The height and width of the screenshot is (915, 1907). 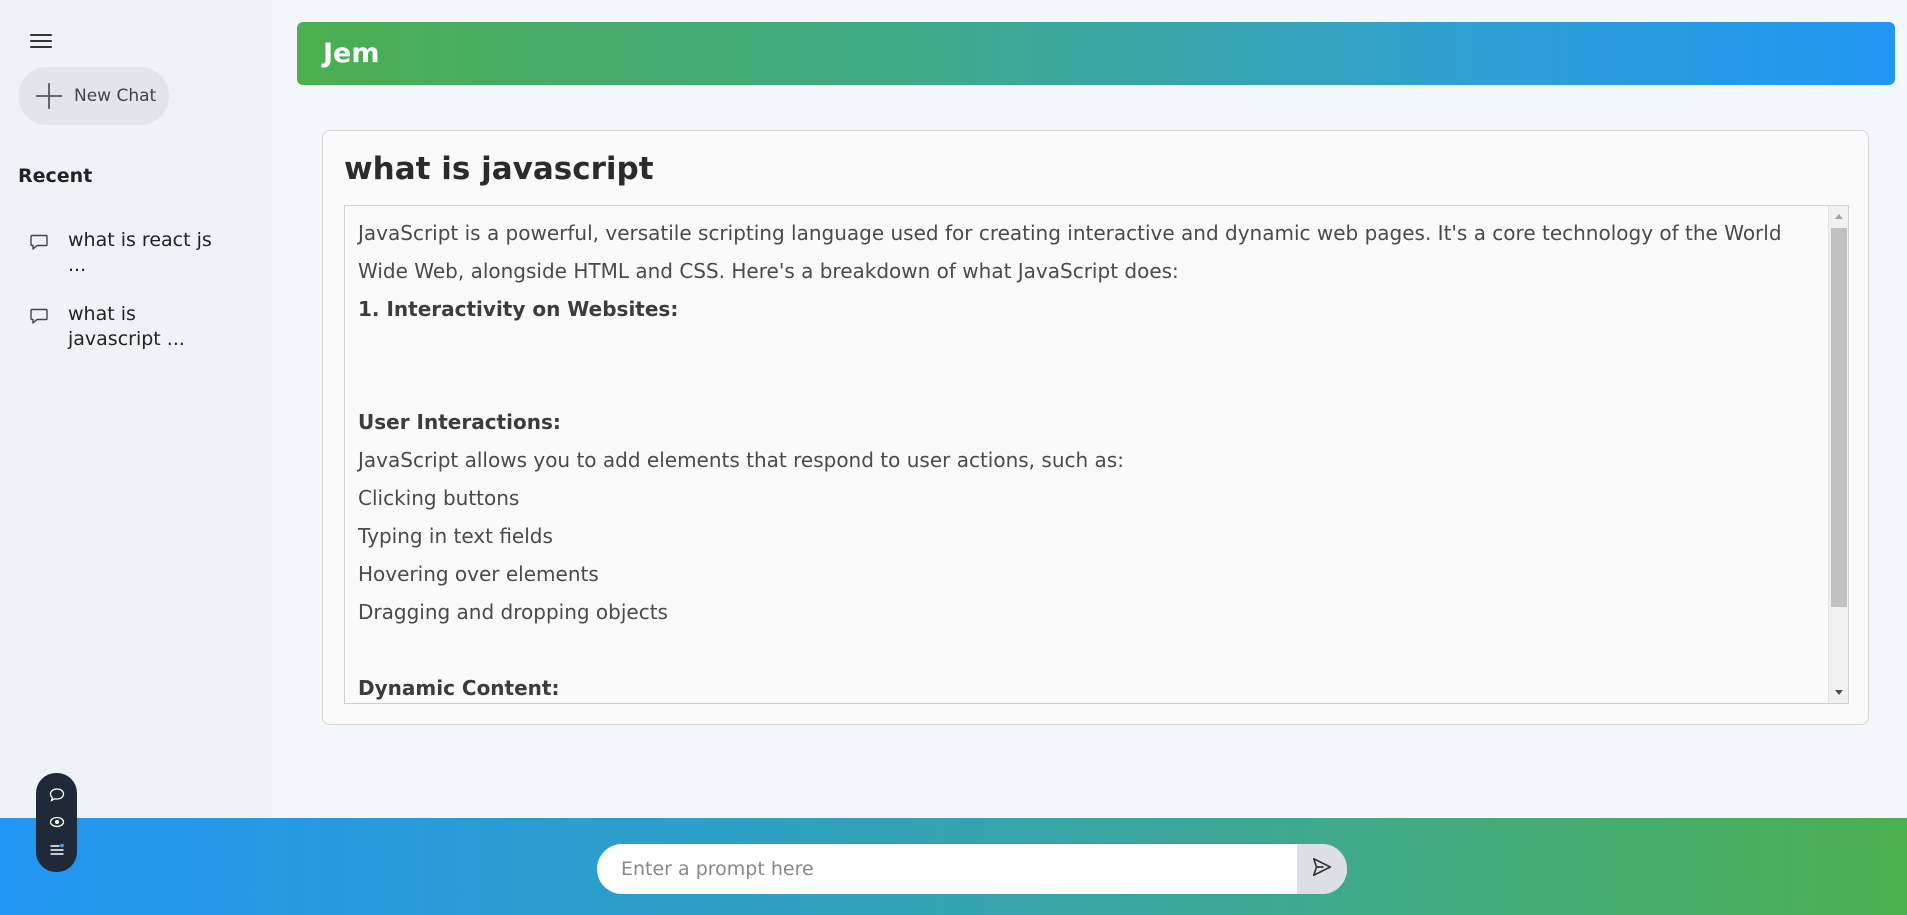 What do you see at coordinates (455, 536) in the screenshot?
I see `answer-list-item: Typing in text fields` at bounding box center [455, 536].